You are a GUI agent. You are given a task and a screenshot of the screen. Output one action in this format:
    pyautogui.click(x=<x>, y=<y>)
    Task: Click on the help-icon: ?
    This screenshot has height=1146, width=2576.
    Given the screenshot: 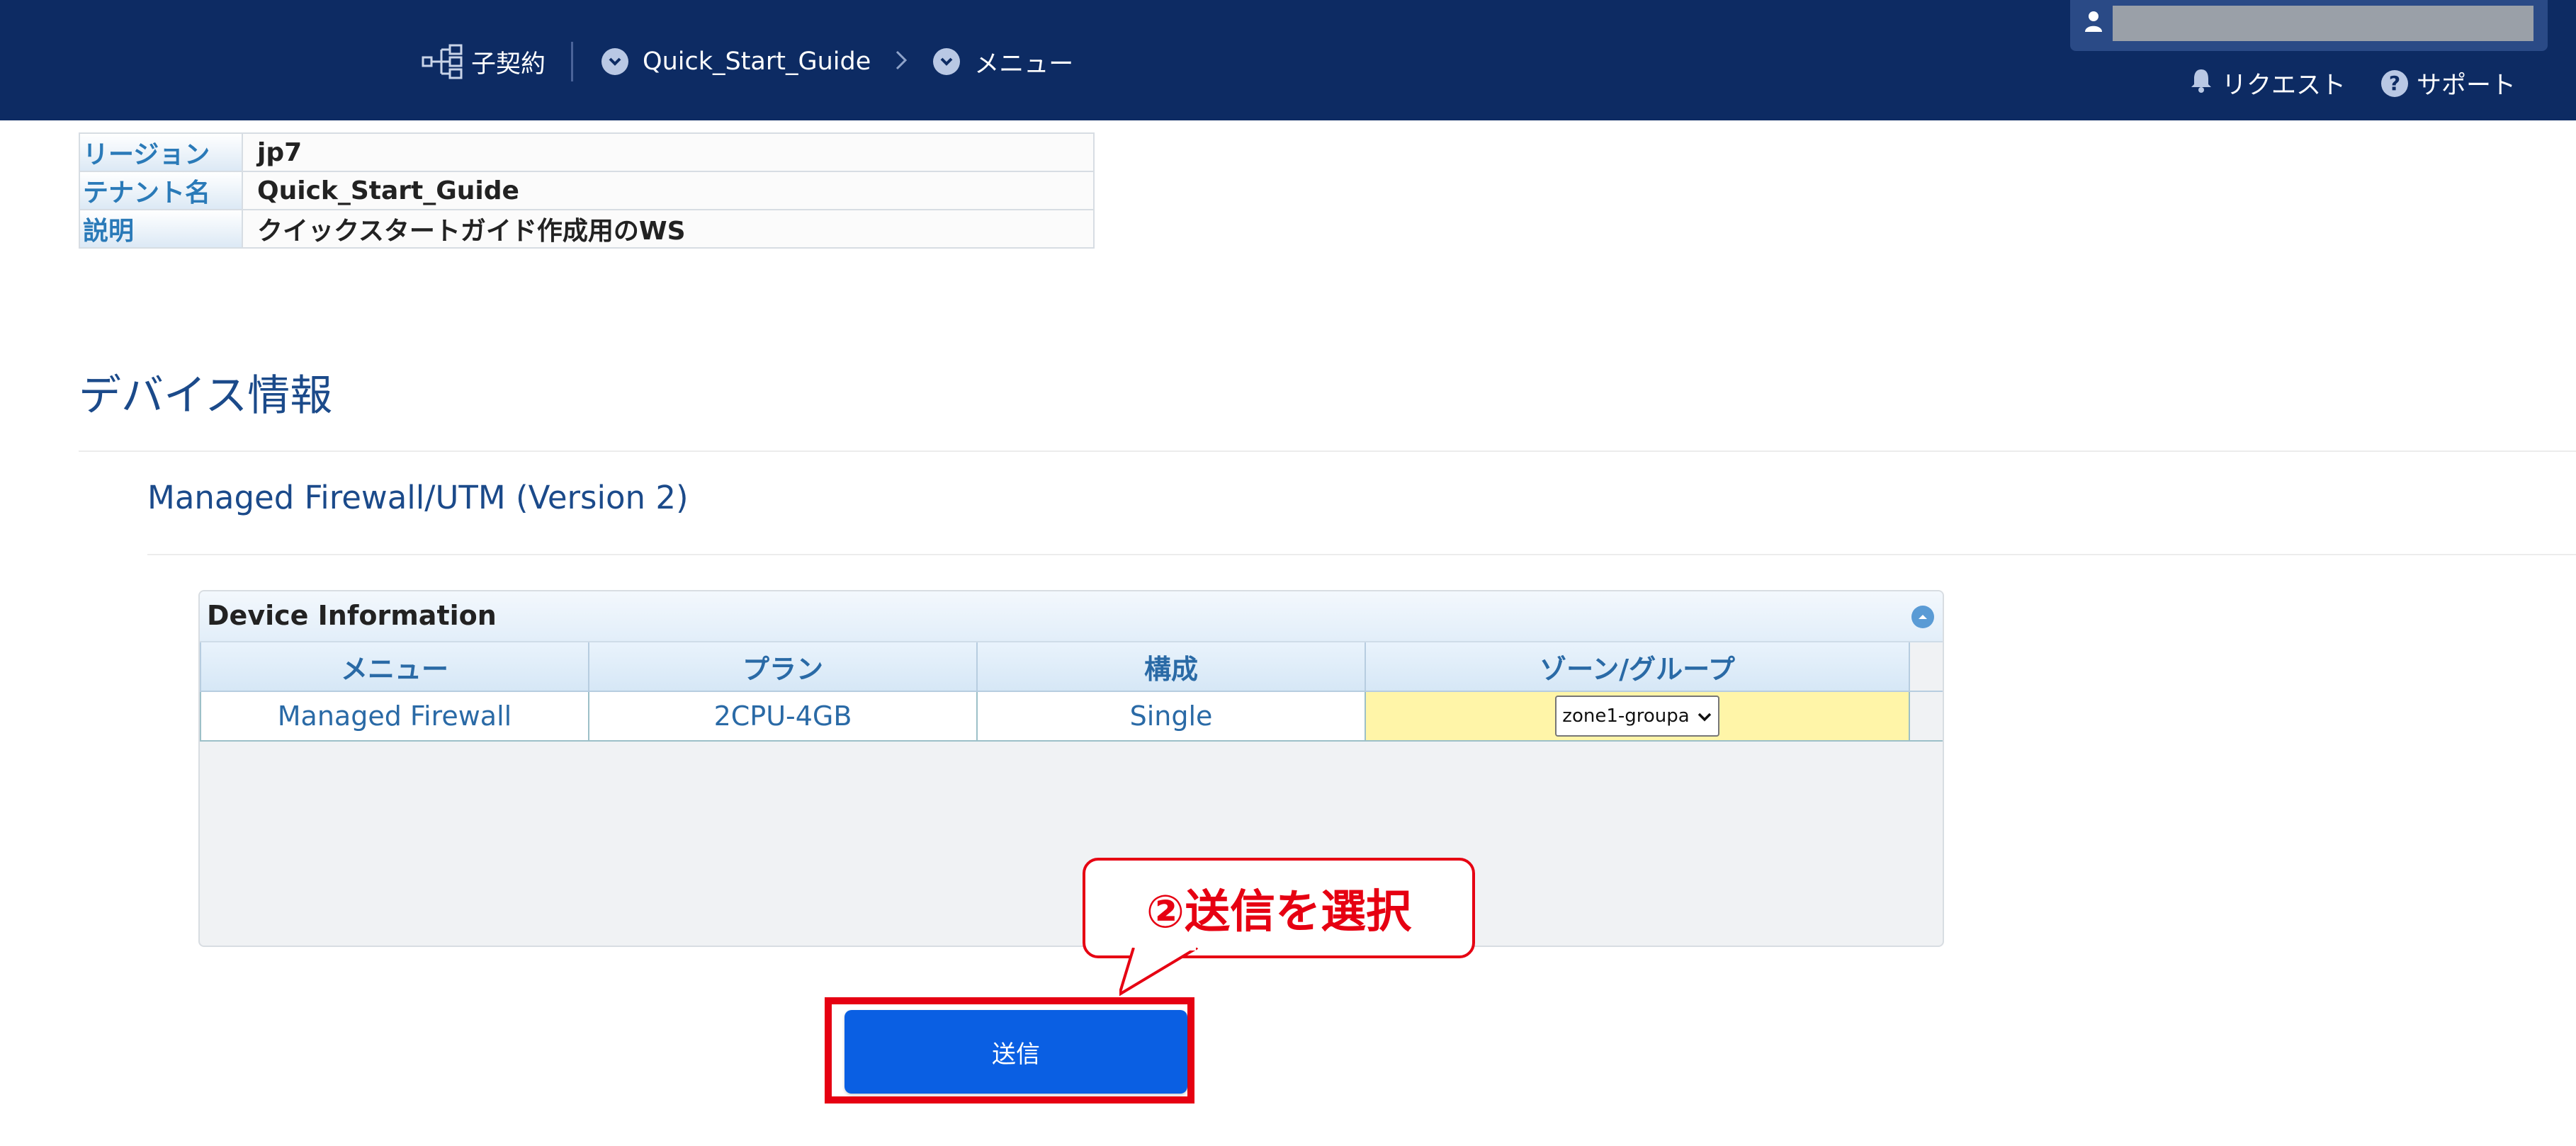 What is the action you would take?
    pyautogui.click(x=2394, y=83)
    